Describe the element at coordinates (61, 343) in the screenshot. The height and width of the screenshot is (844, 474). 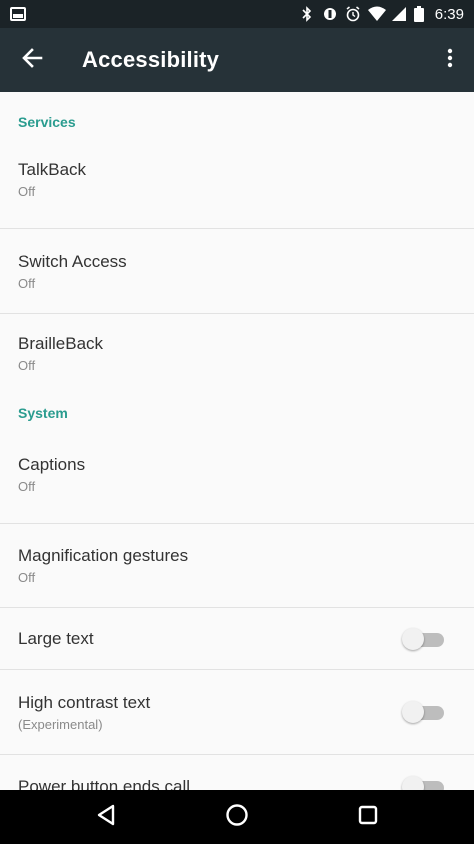
I see `pref-title: BrailleBack` at that location.